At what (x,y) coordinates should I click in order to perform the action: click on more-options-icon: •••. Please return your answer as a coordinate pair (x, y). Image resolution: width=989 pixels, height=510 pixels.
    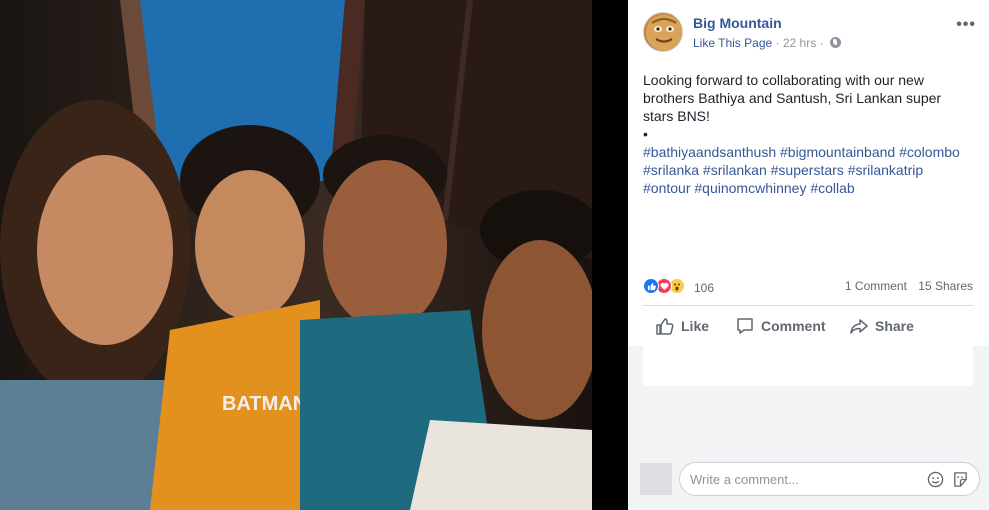
    Looking at the image, I should click on (966, 25).